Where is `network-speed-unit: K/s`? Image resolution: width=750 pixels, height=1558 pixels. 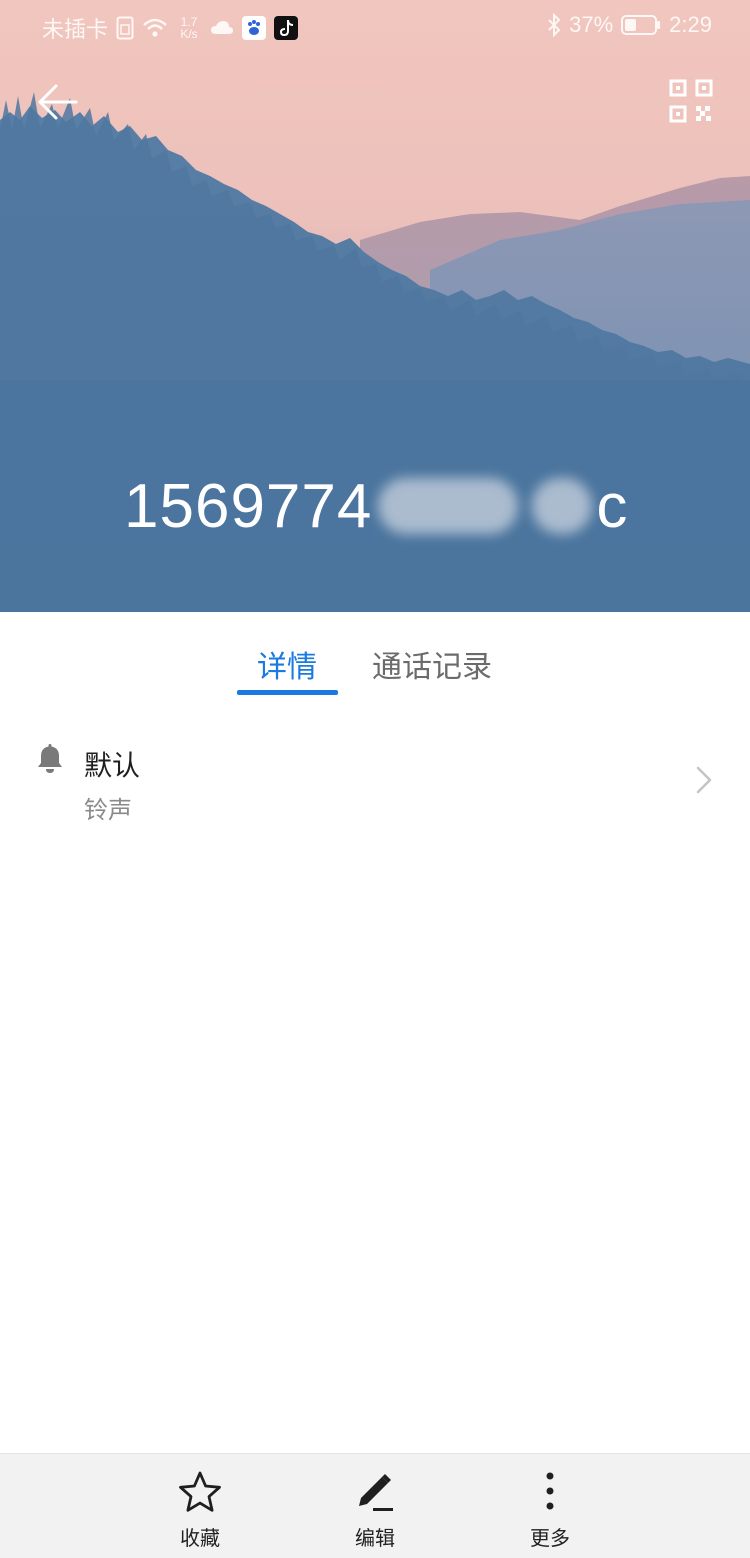
network-speed-unit: K/s is located at coordinates (189, 34).